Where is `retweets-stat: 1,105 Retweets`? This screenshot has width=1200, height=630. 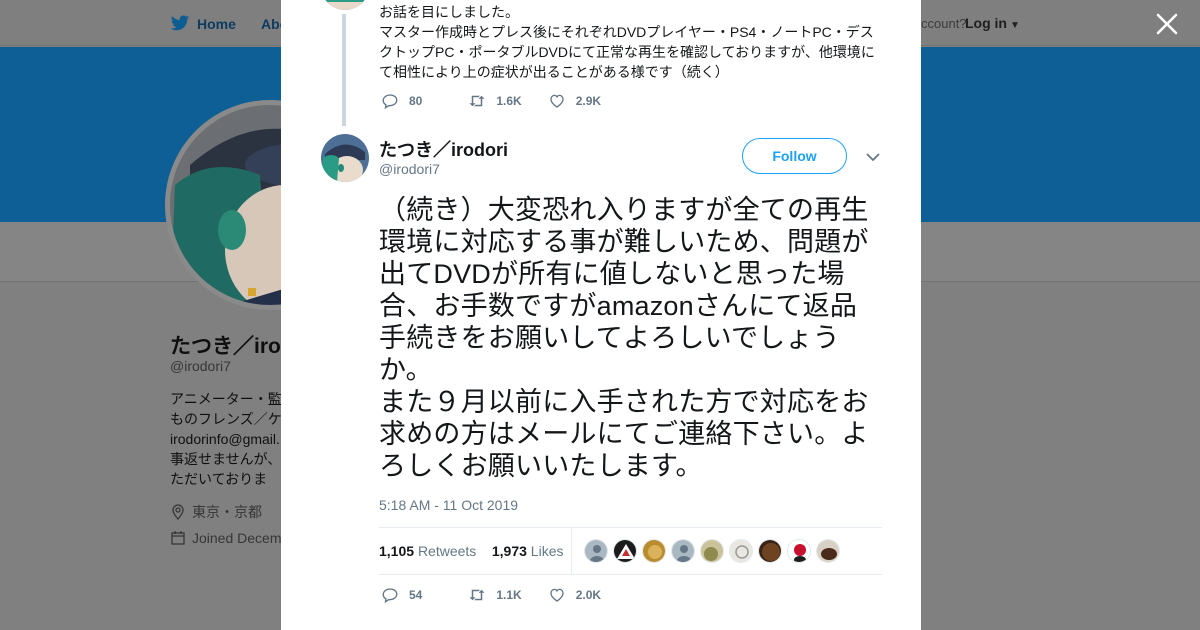
retweets-stat: 1,105 Retweets is located at coordinates (427, 551).